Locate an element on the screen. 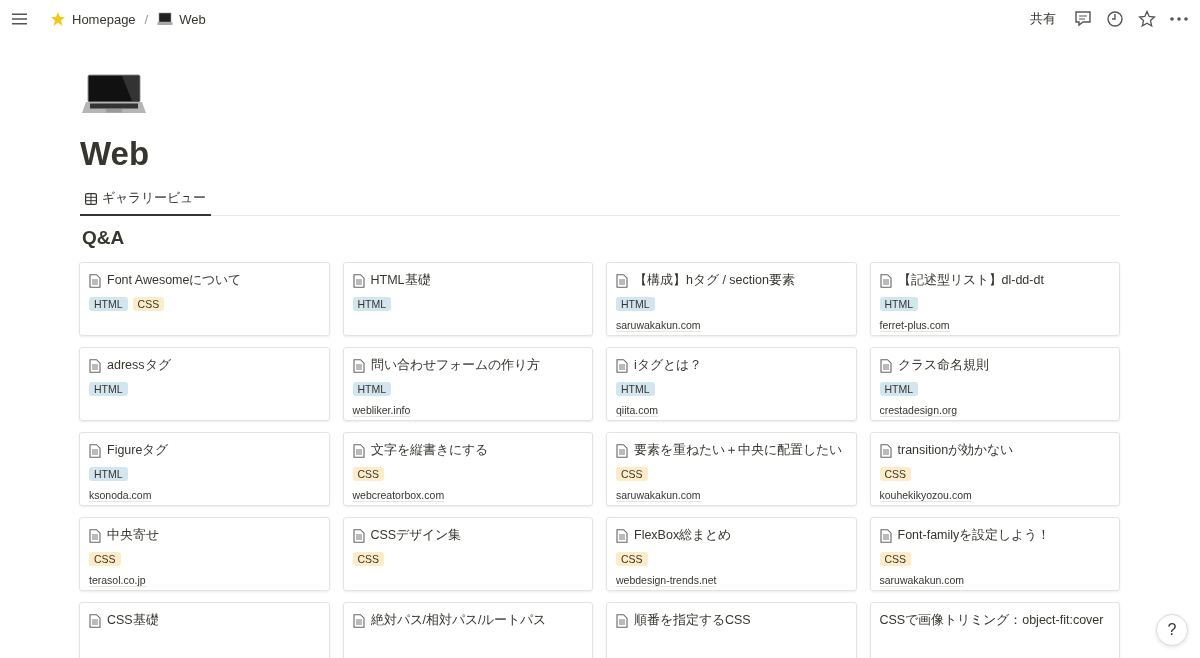 The image size is (1200, 658). comment-icon is located at coordinates (1083, 19).